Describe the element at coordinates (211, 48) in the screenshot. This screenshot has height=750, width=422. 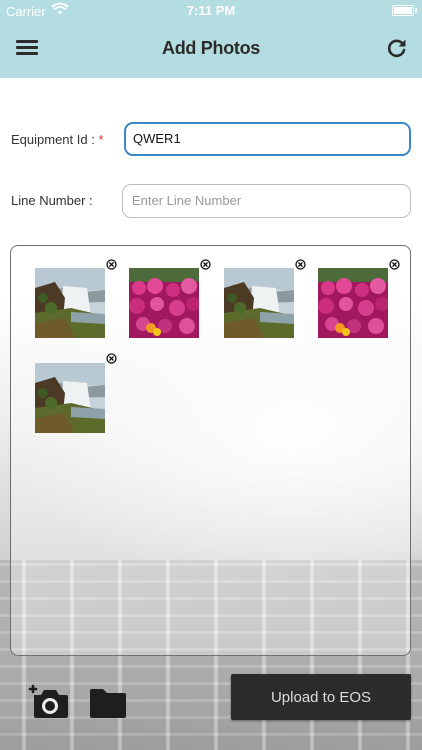
I see `page-title: Add Photos` at that location.